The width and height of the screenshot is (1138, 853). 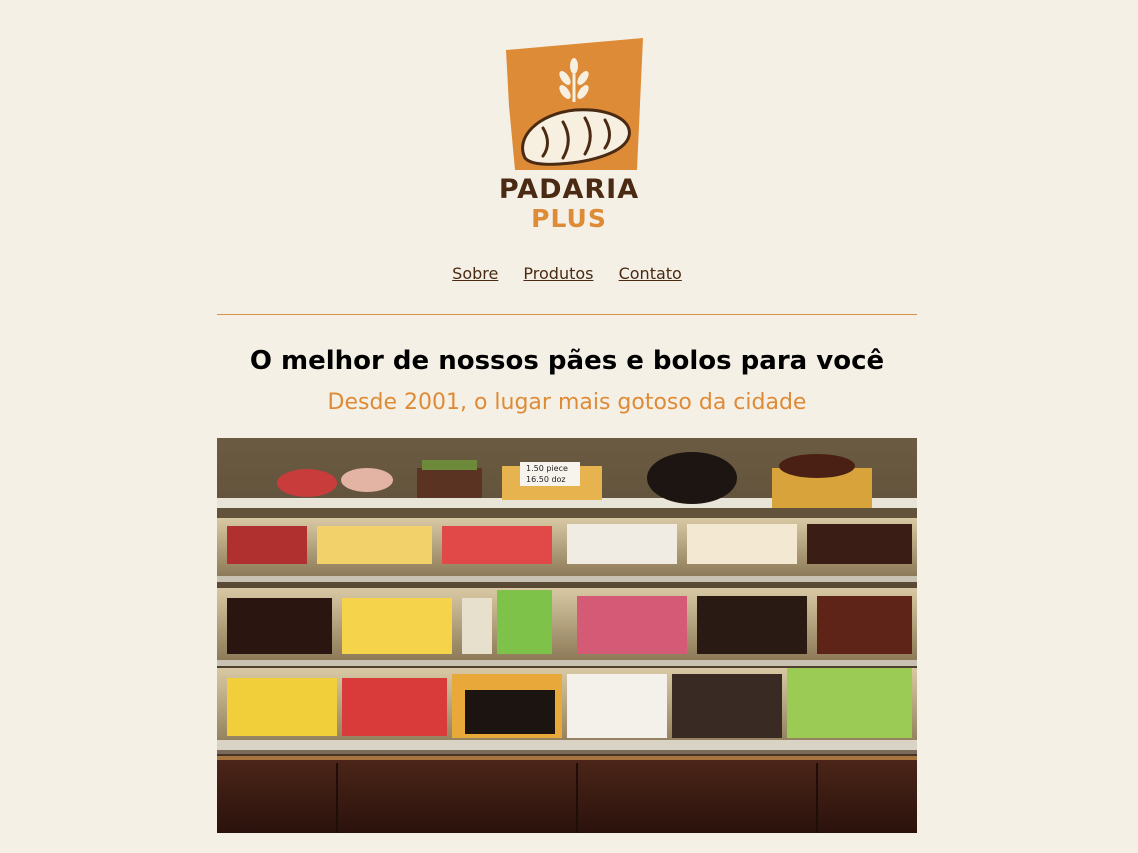 I want to click on price-tag-line2: 16.50 doz, so click(x=546, y=479).